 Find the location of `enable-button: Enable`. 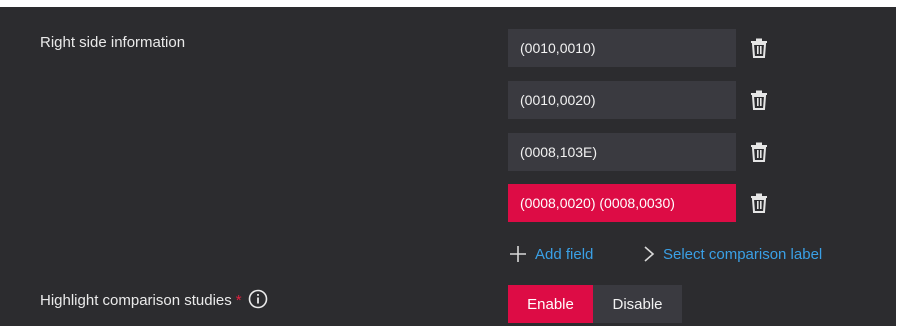

enable-button: Enable is located at coordinates (550, 304).